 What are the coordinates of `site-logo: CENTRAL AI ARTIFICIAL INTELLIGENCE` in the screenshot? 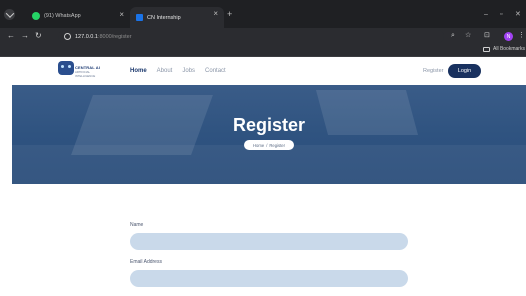 It's located at (83, 71).